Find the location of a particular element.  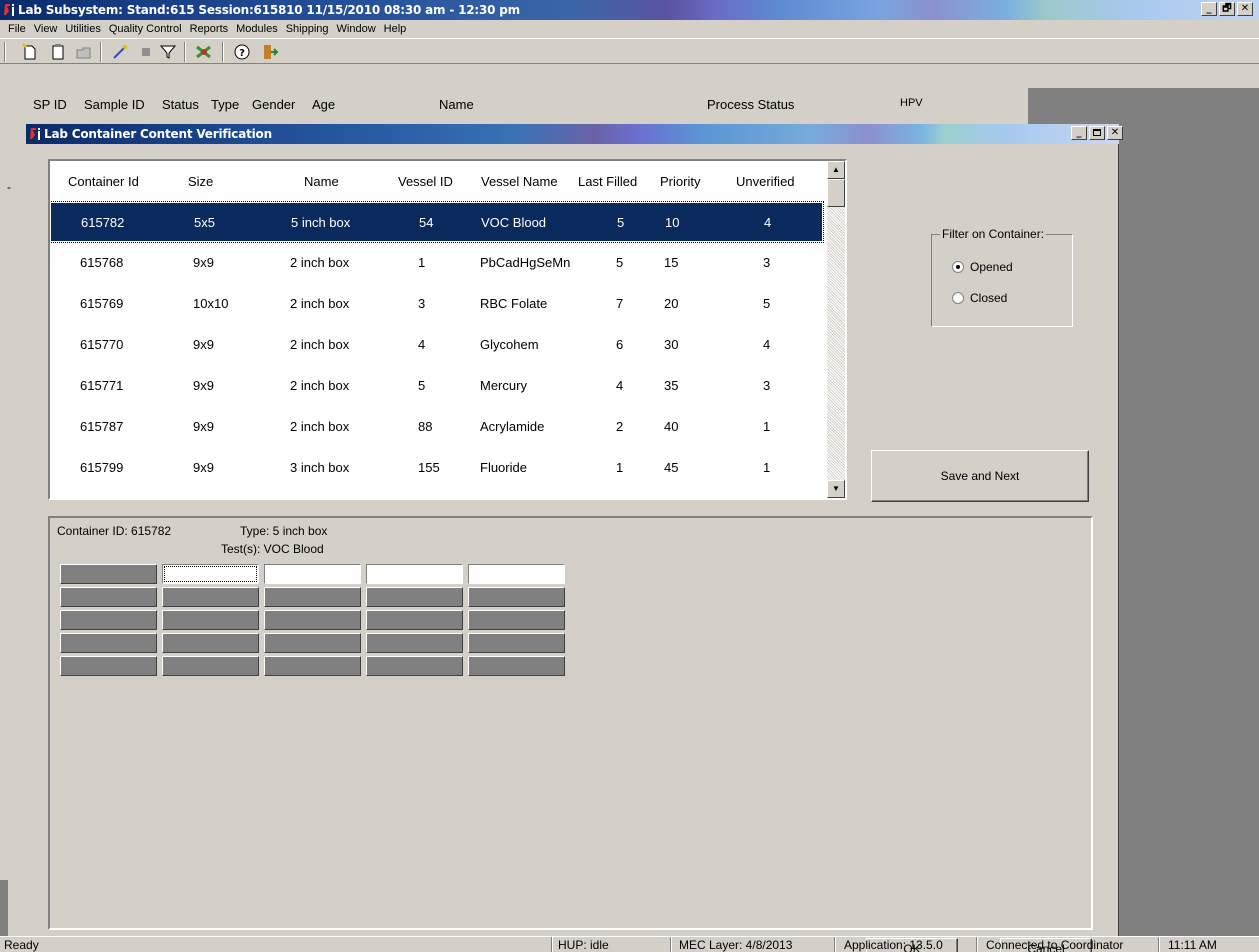

help-icon: ? is located at coordinates (242, 52).